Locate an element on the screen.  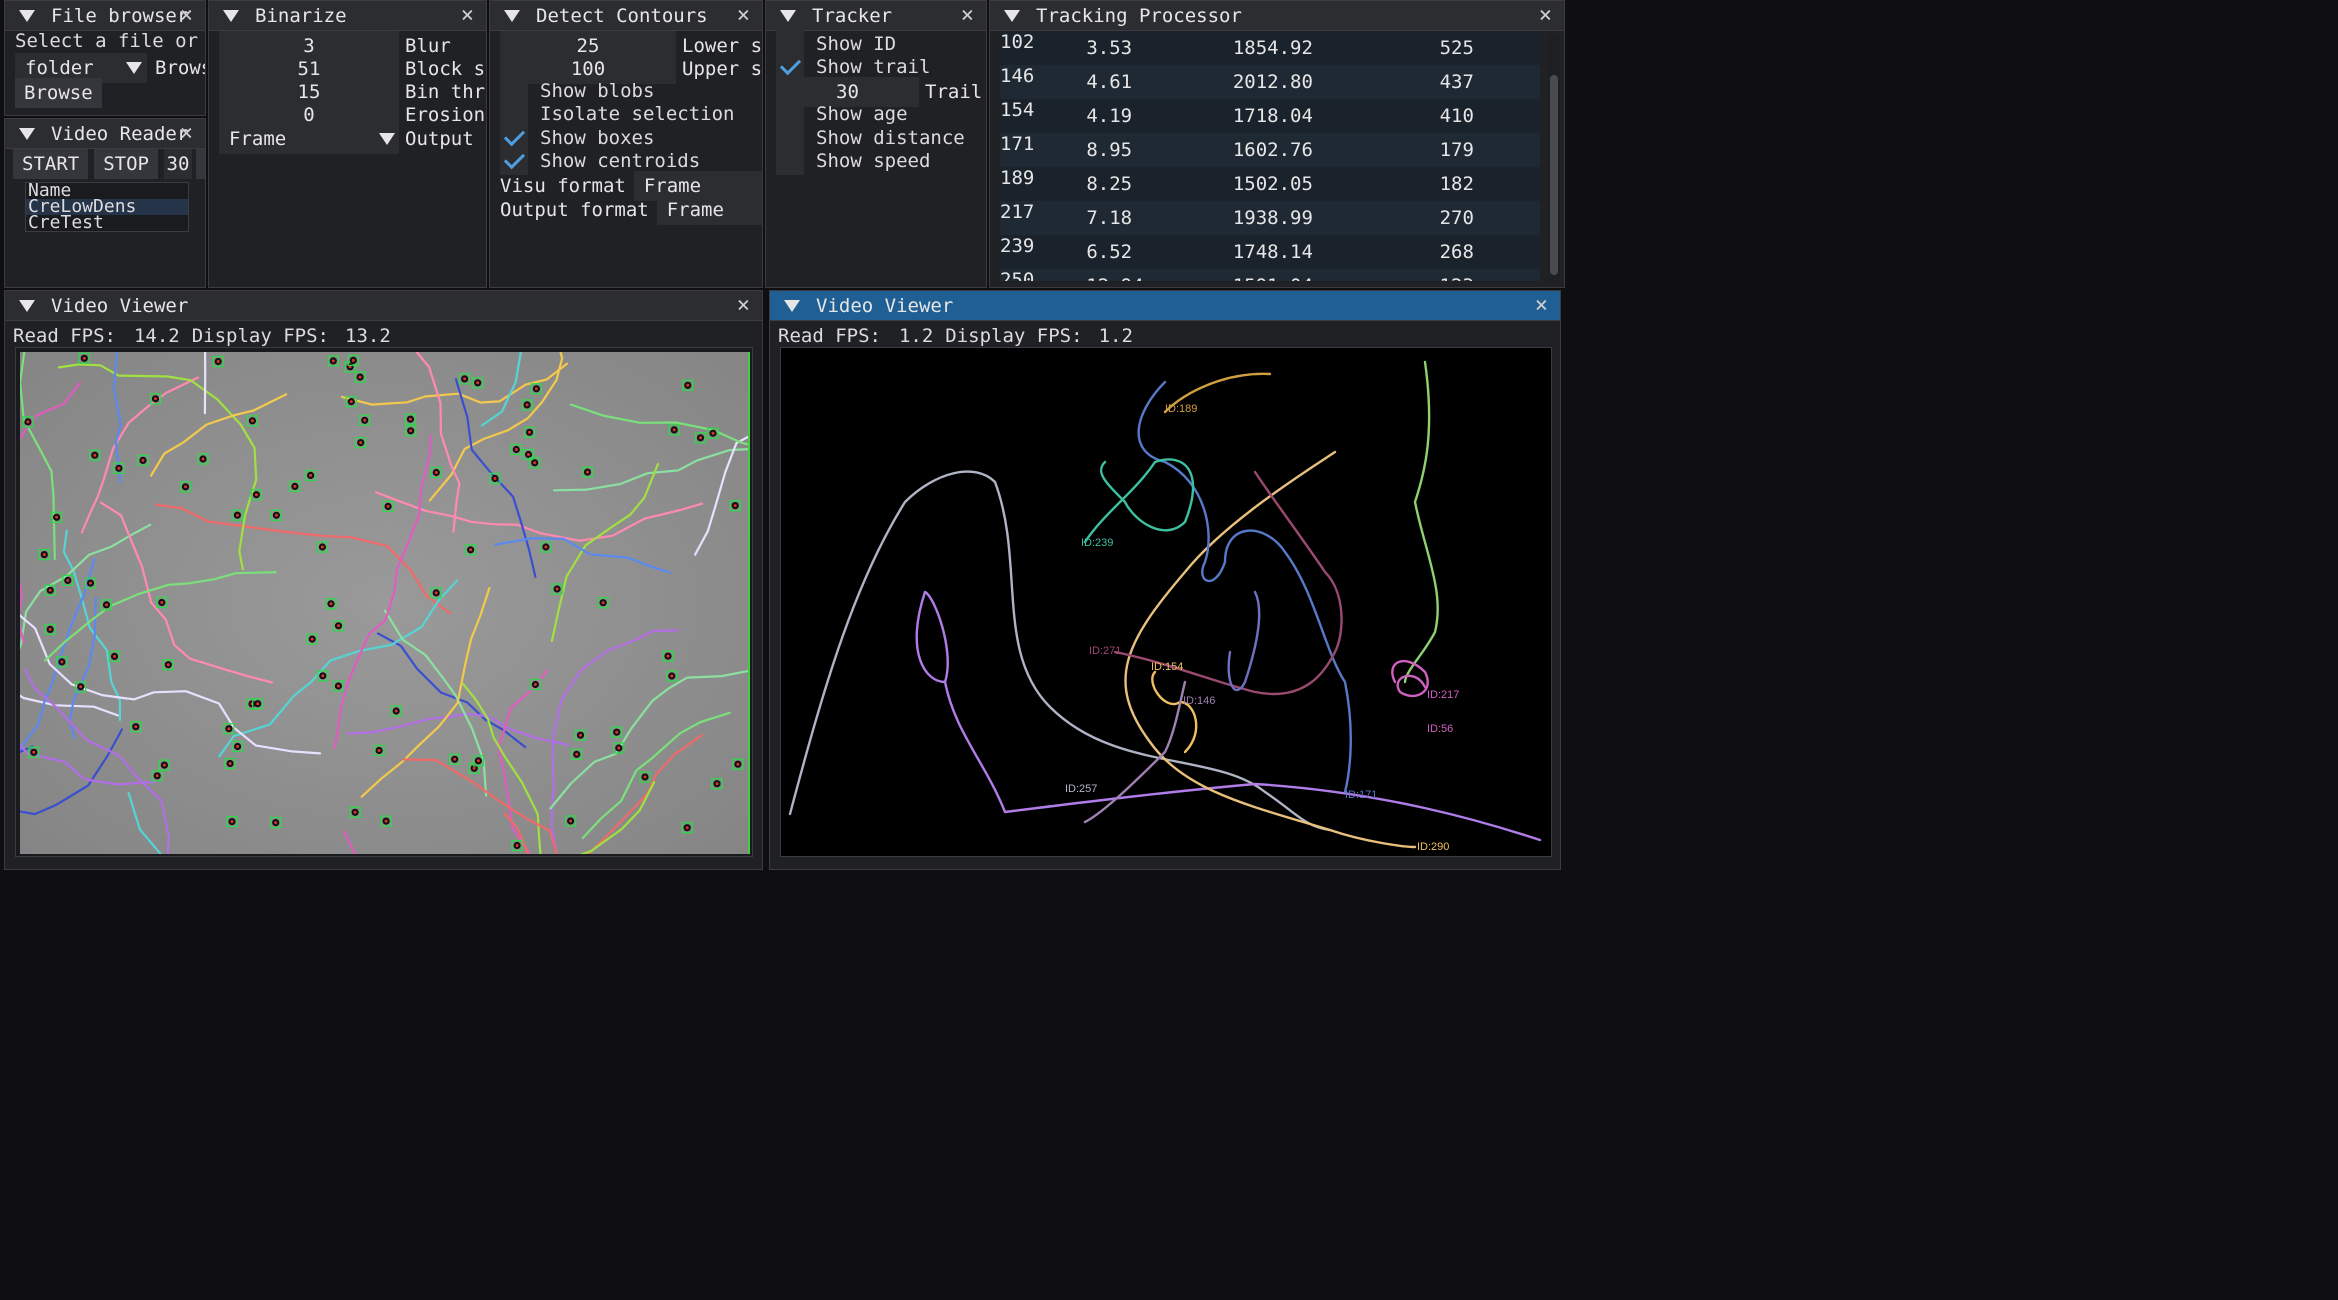
track-id-label: ID:56 is located at coordinates (1440, 729).